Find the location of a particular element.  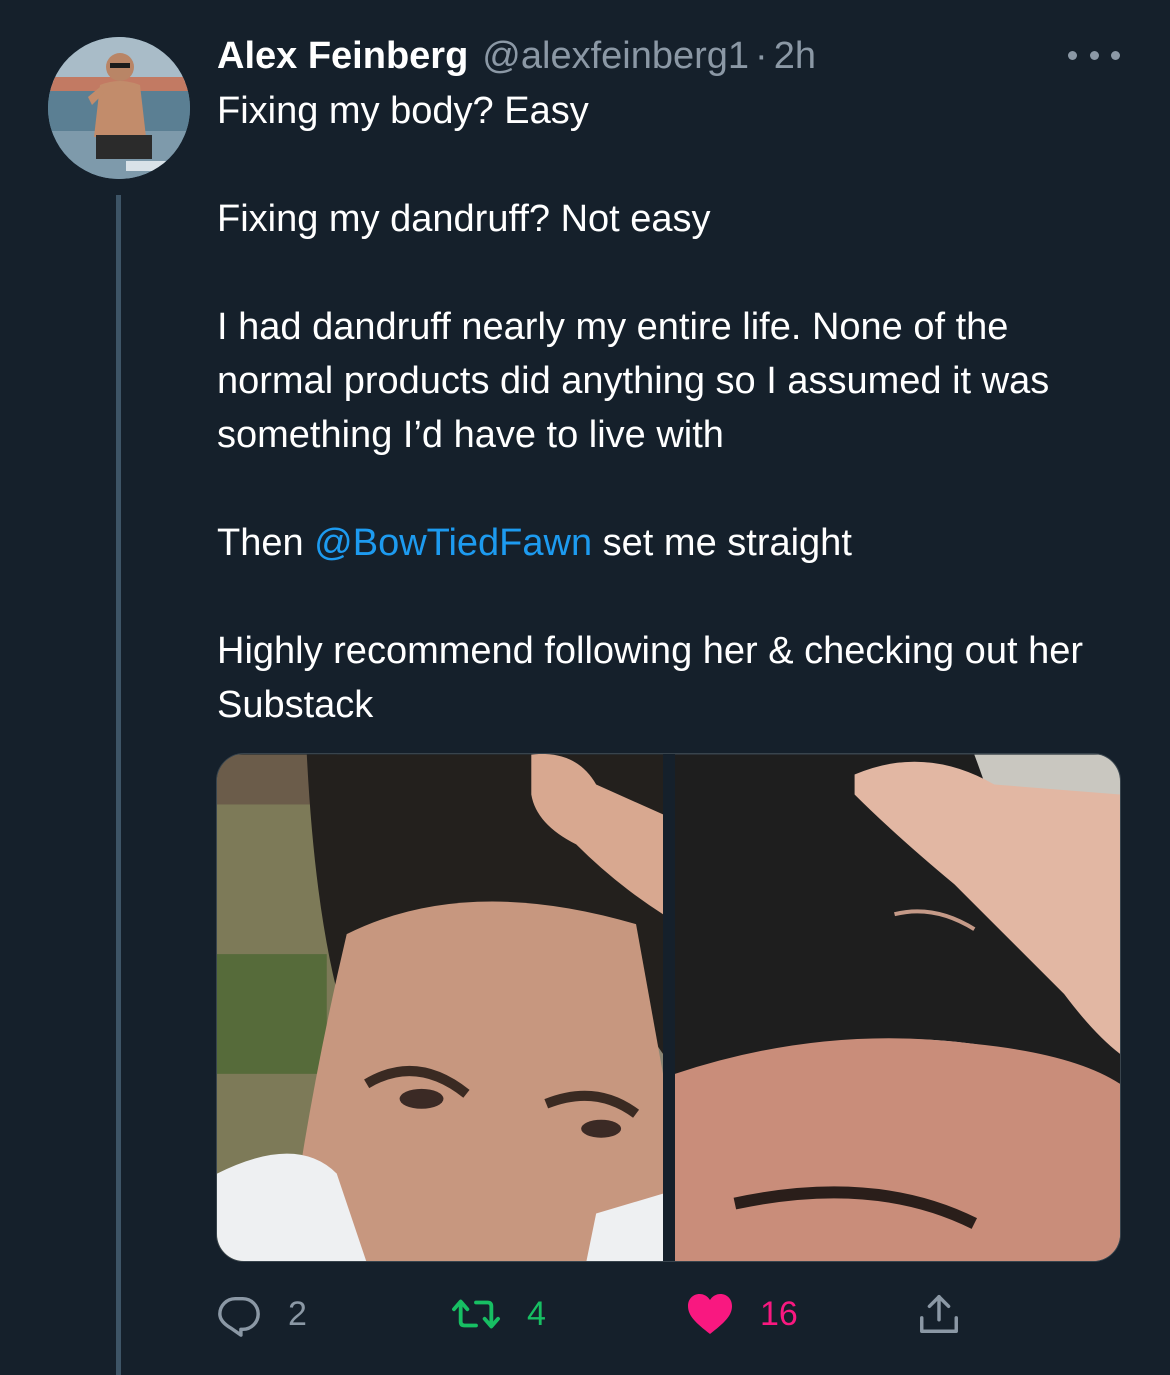

author-handle: @alexfeinberg1 is located at coordinates (615, 56).